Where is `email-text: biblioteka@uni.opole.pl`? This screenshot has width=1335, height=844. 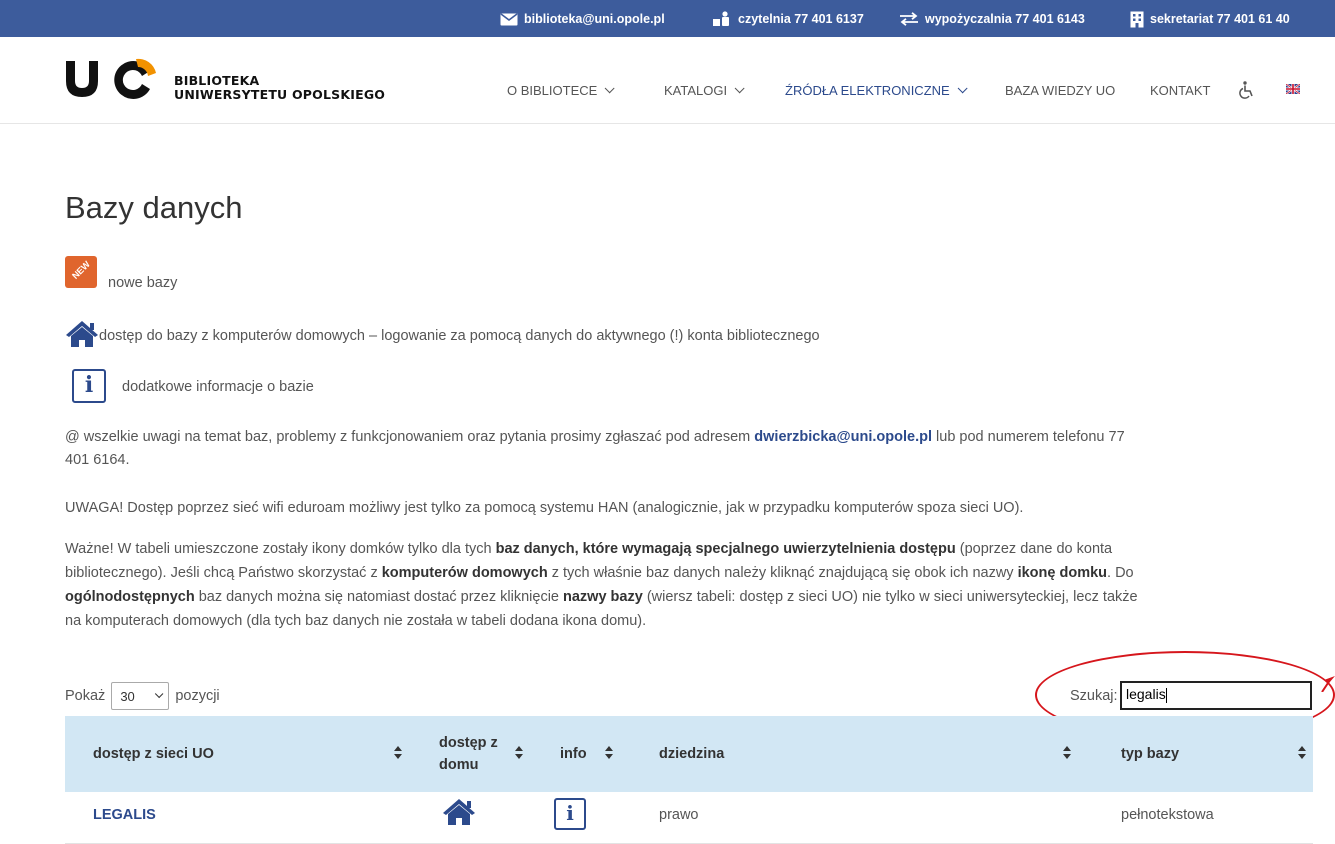 email-text: biblioteka@uni.opole.pl is located at coordinates (594, 19).